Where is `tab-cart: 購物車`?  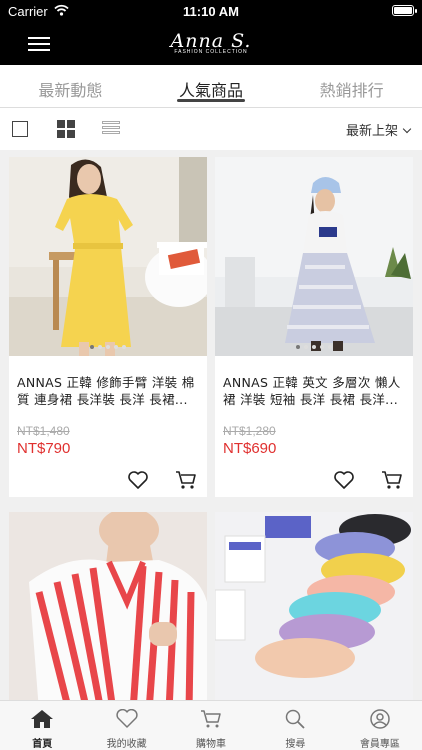 tab-cart: 購物車 is located at coordinates (211, 725).